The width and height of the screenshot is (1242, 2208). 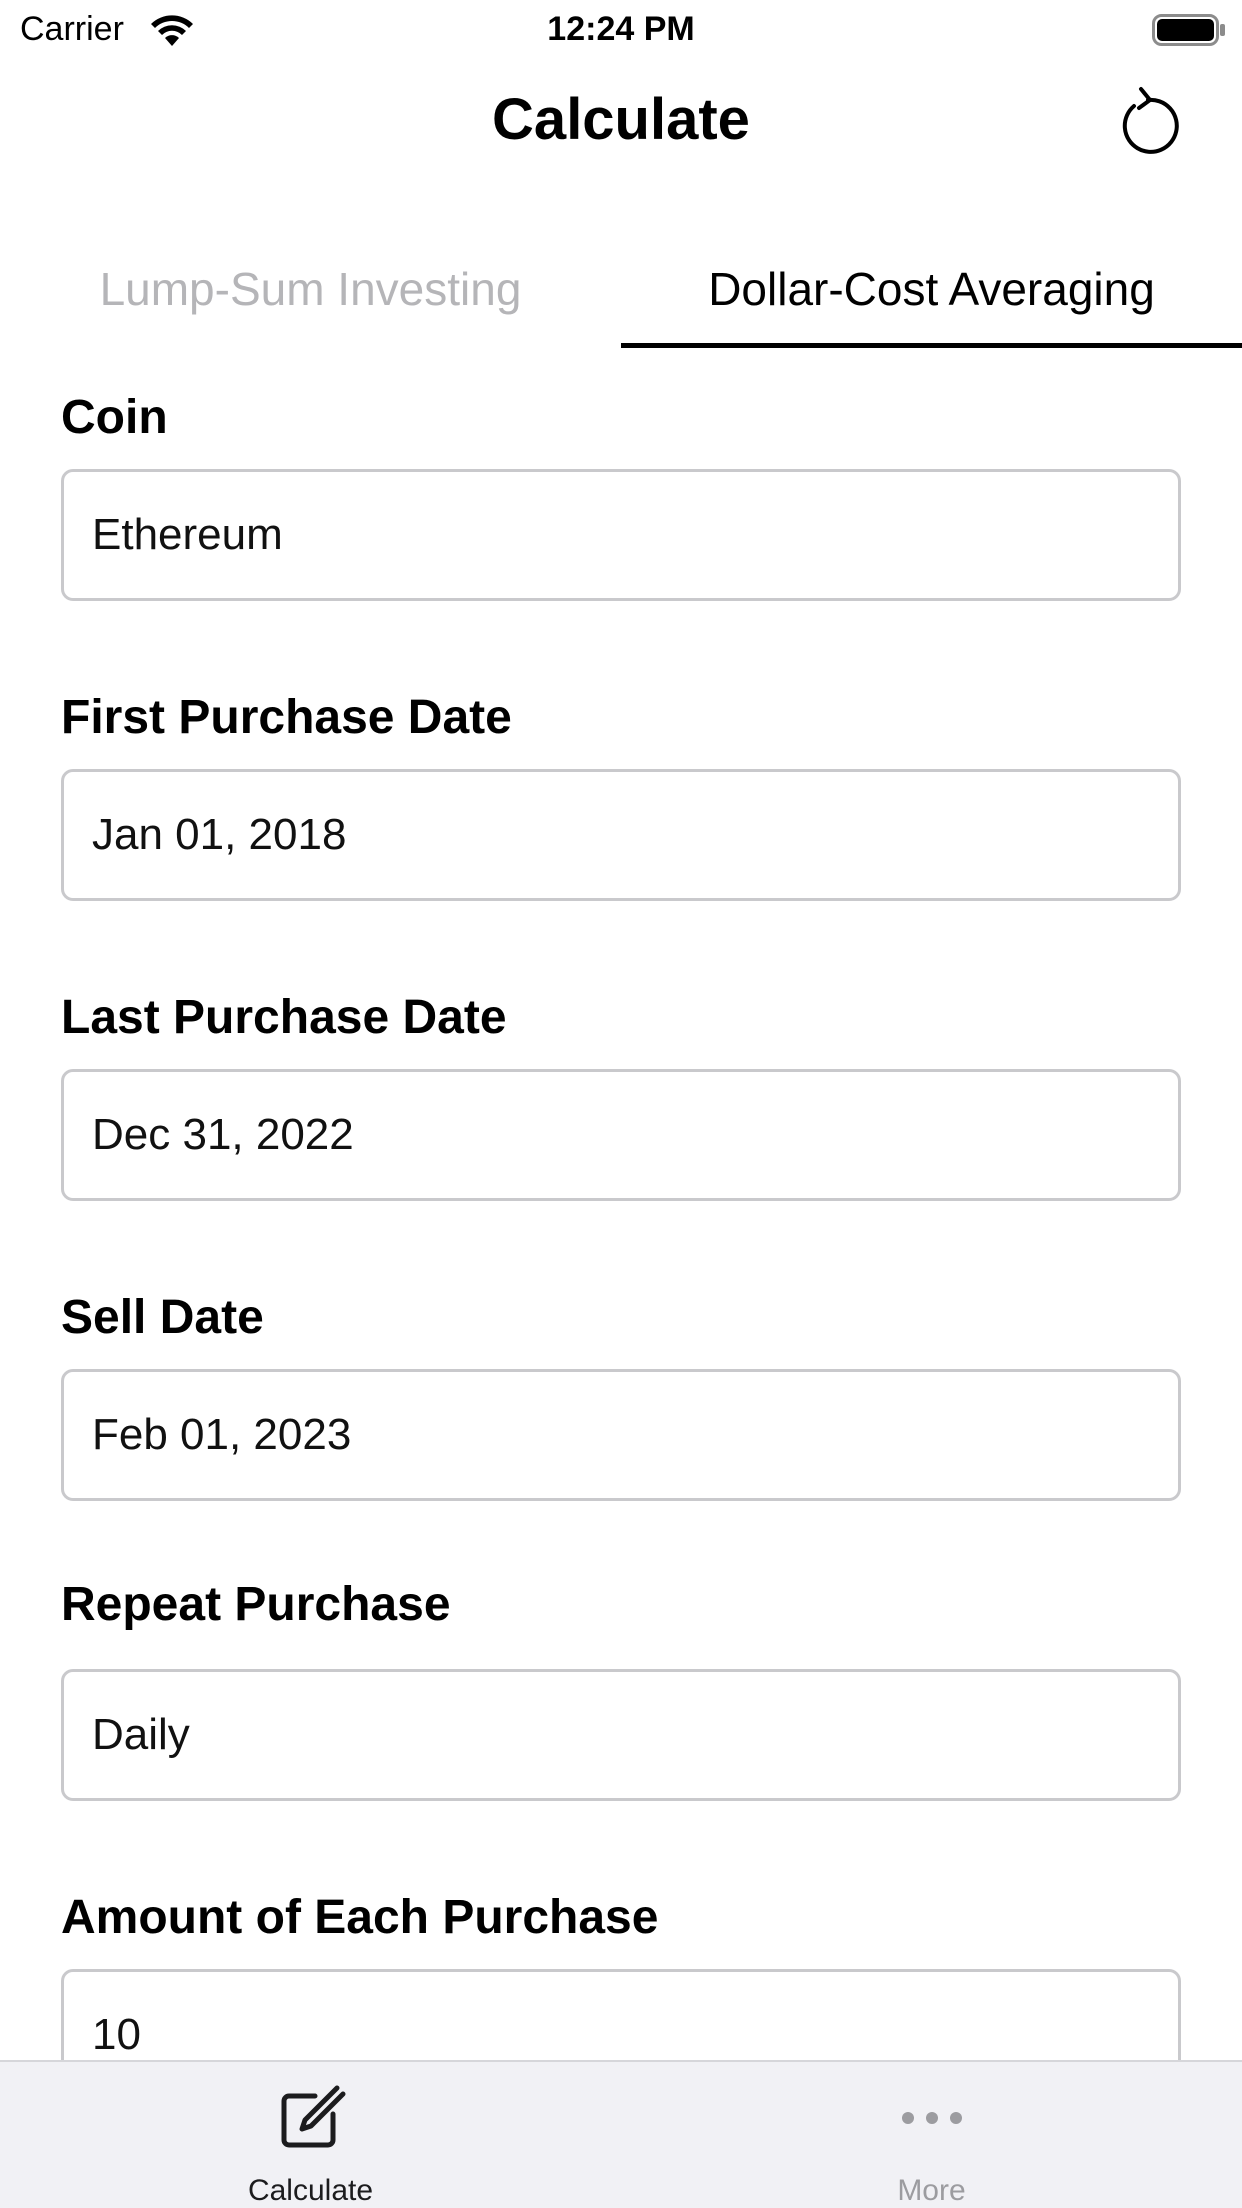 I want to click on status-bar: Carrier 12:24 PM, so click(x=621, y=31).